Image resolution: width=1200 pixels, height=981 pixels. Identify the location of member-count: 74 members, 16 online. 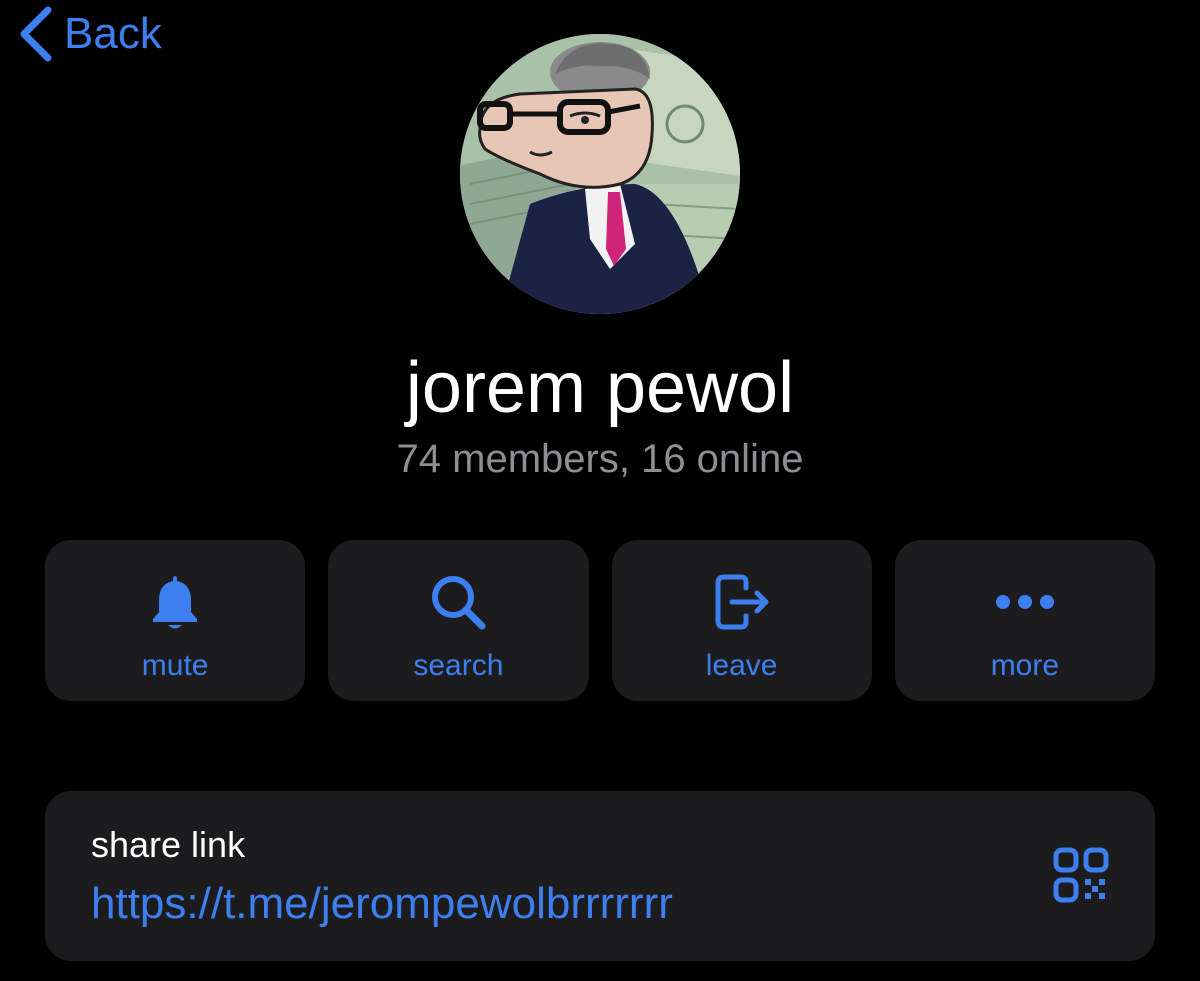
(600, 459).